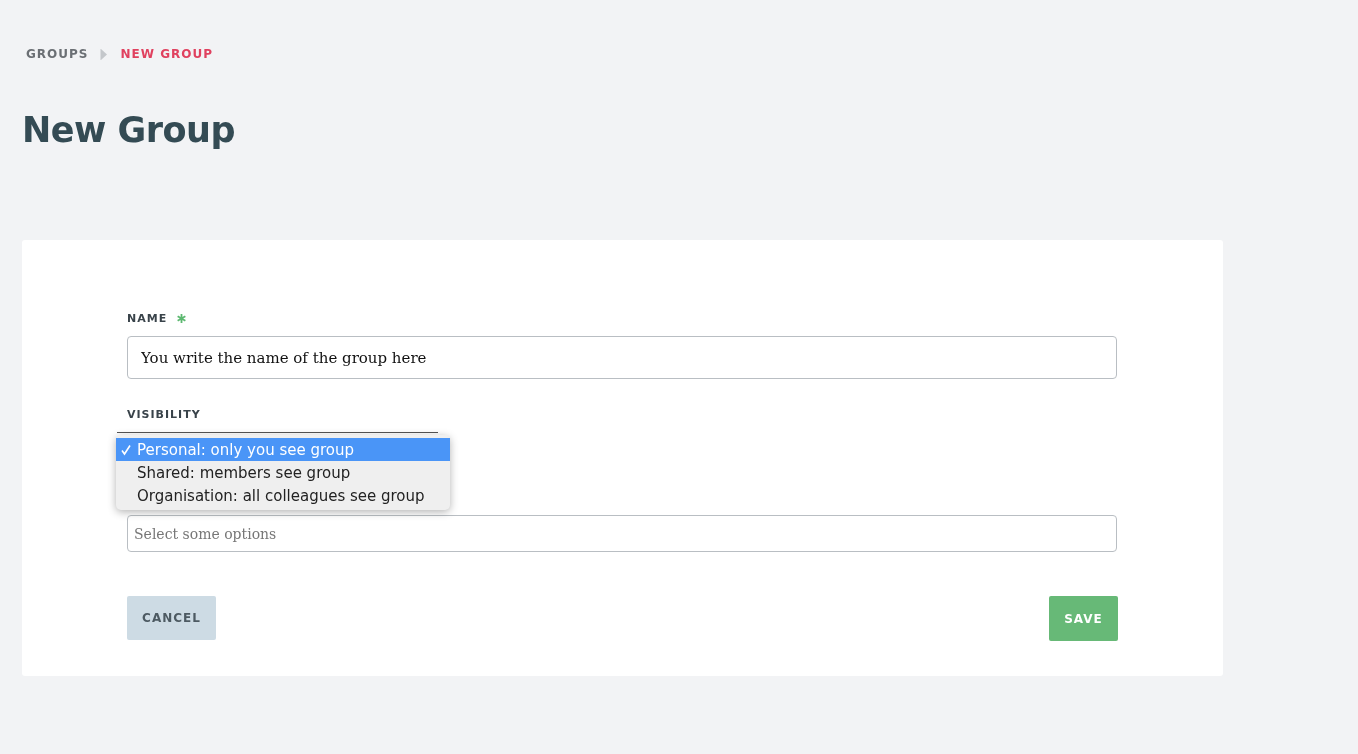 The width and height of the screenshot is (1358, 754). I want to click on field-label: VISIBILITY, so click(164, 414).